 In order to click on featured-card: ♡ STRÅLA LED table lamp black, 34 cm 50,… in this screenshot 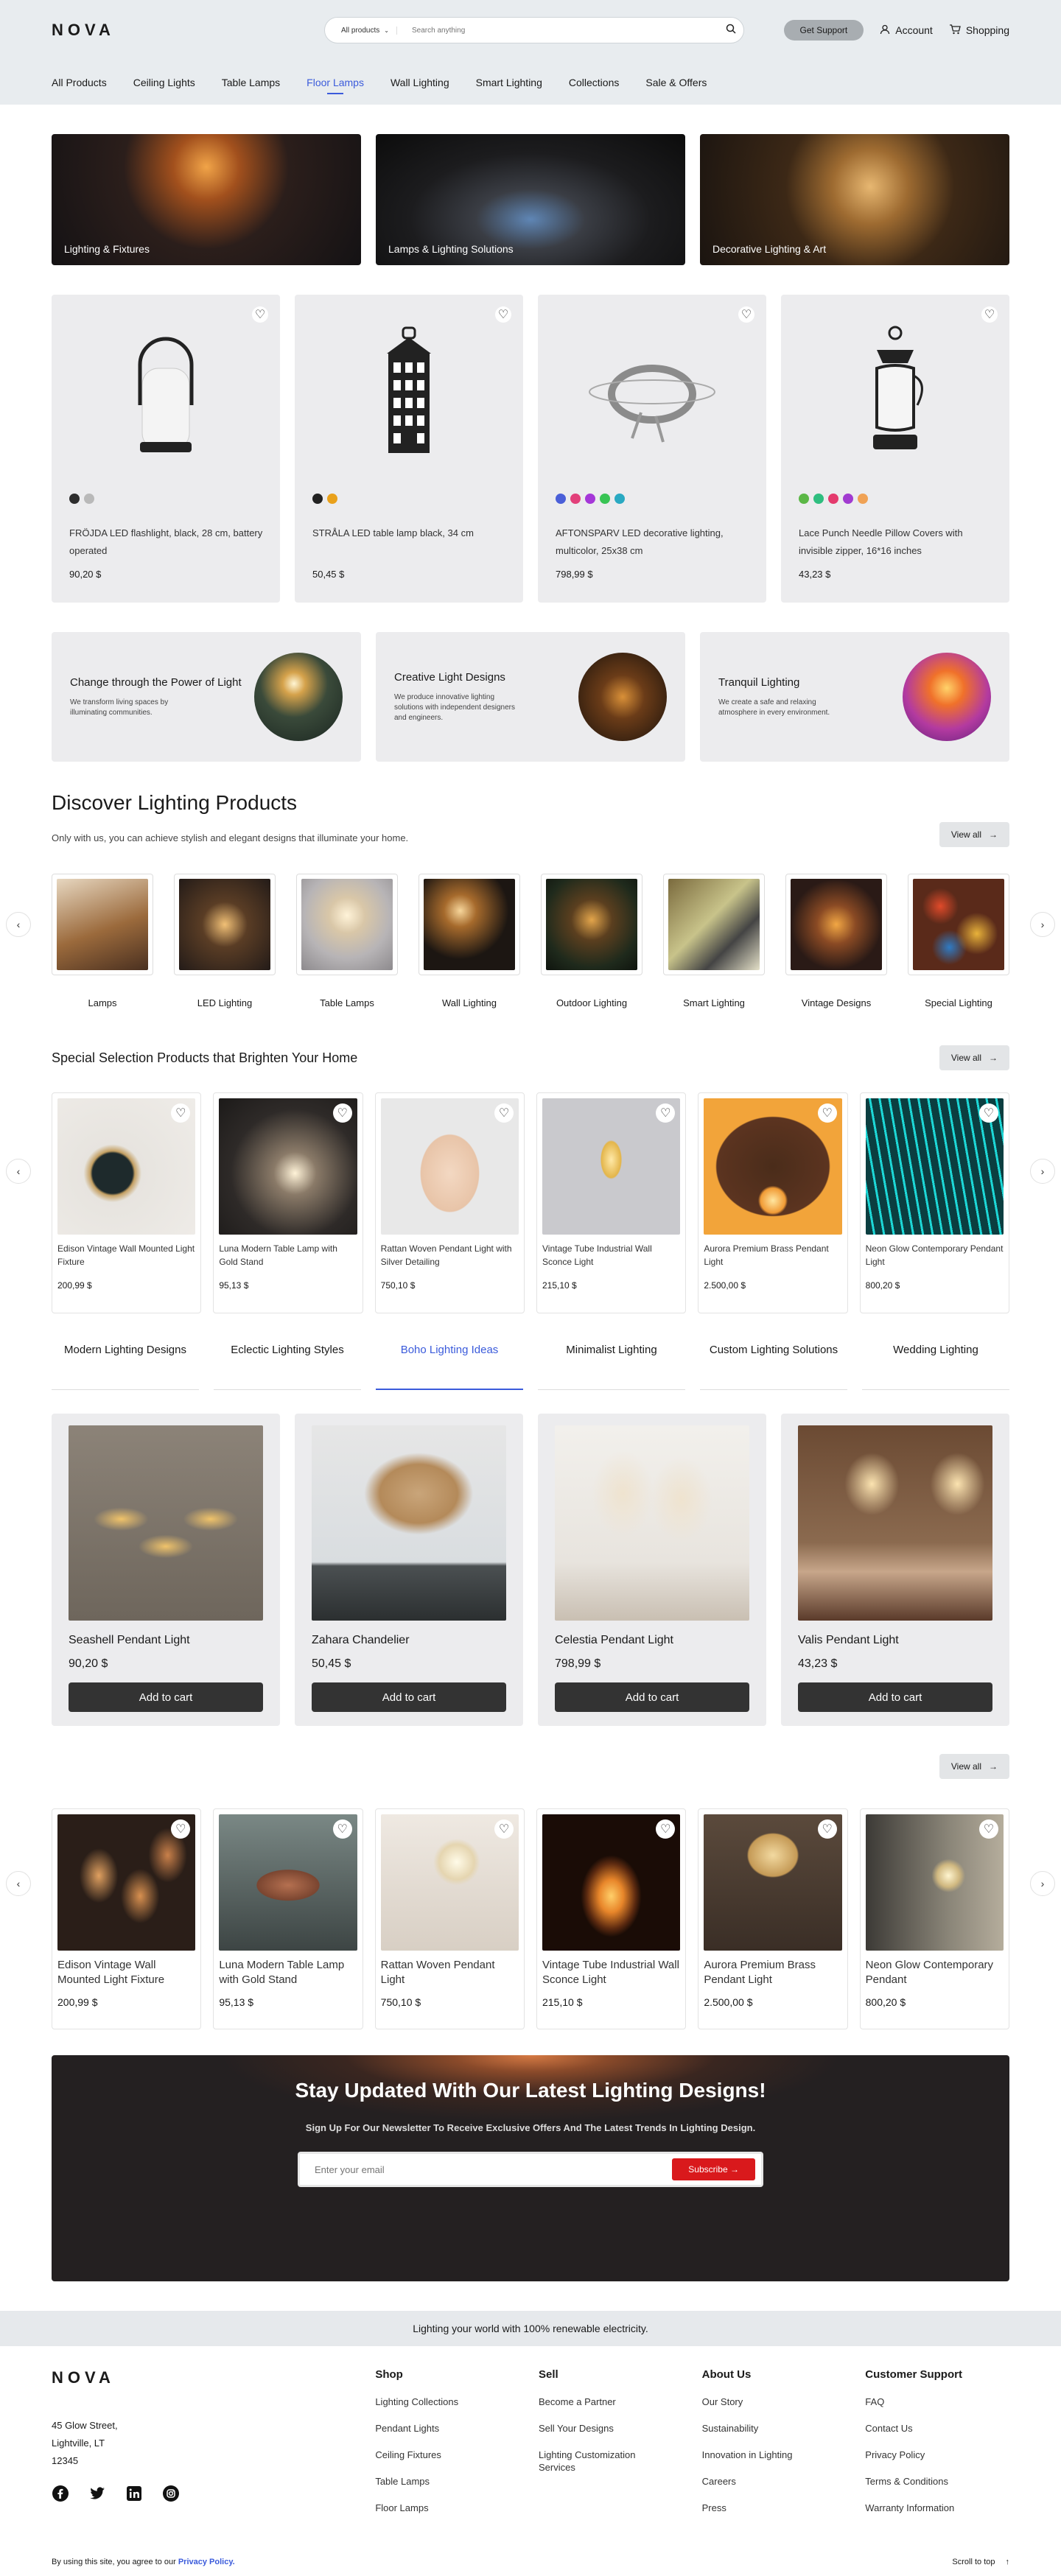, I will do `click(409, 449)`.